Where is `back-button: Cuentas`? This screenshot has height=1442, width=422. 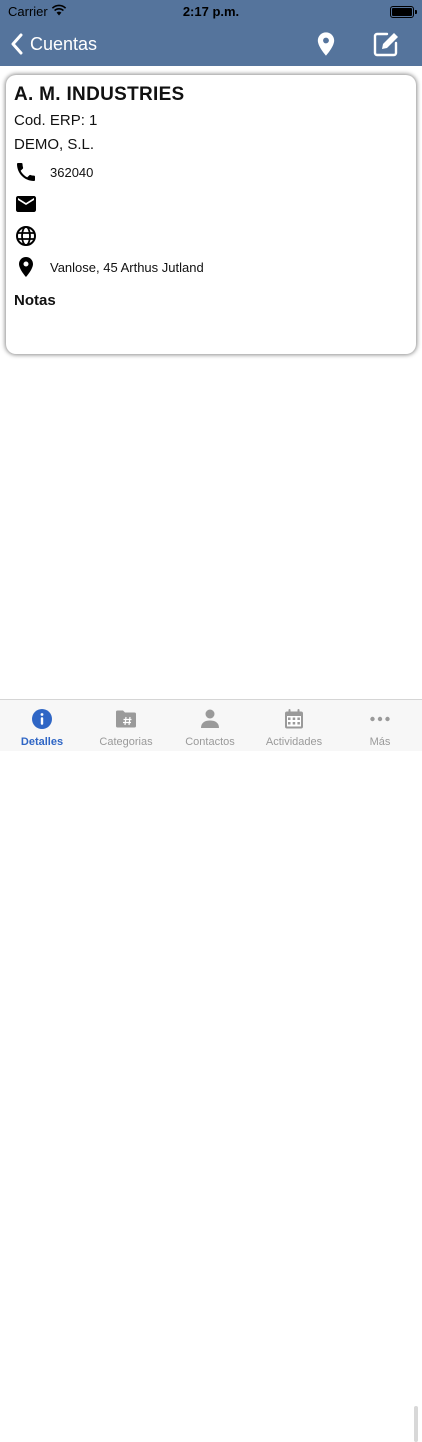 back-button: Cuentas is located at coordinates (53, 44).